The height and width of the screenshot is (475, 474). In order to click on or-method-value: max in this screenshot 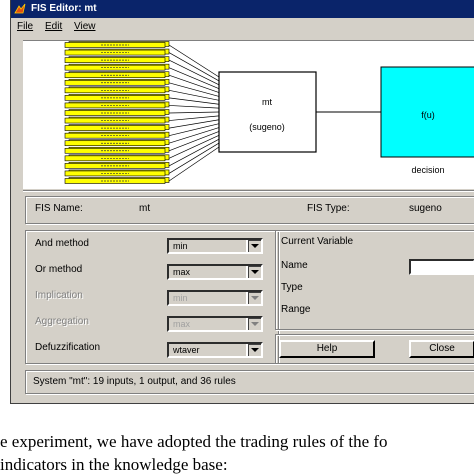, I will do `click(182, 272)`.